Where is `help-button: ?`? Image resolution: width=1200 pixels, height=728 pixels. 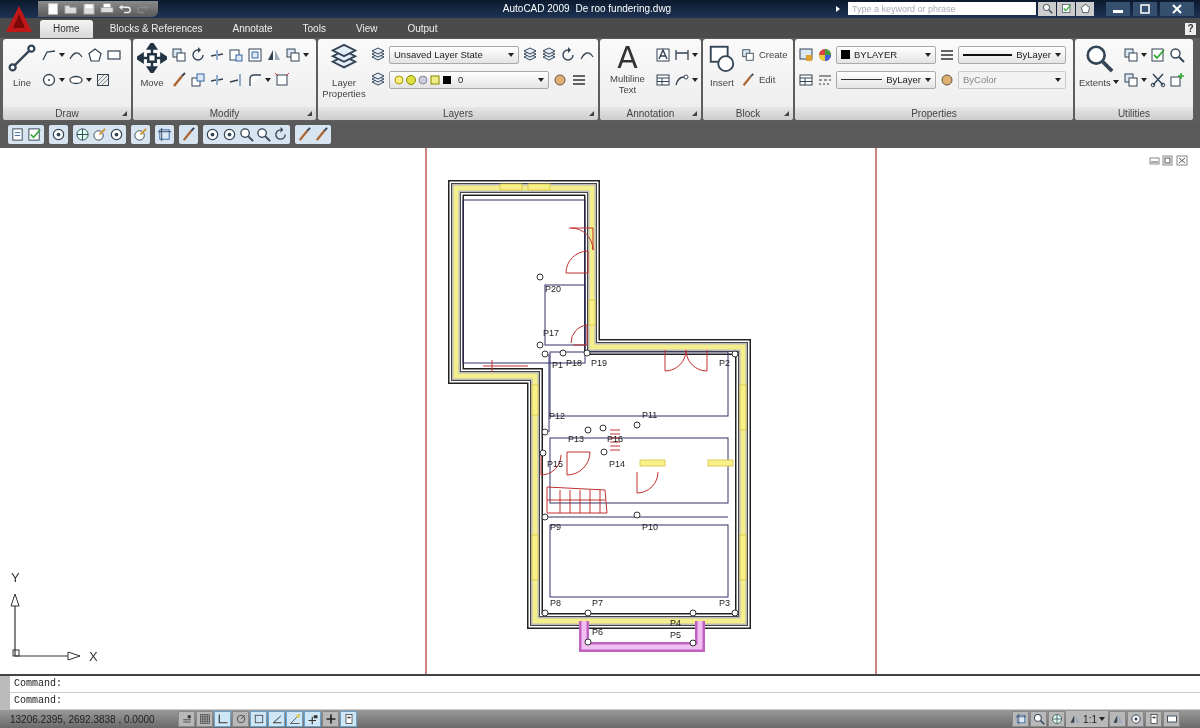
help-button: ? is located at coordinates (1190, 28).